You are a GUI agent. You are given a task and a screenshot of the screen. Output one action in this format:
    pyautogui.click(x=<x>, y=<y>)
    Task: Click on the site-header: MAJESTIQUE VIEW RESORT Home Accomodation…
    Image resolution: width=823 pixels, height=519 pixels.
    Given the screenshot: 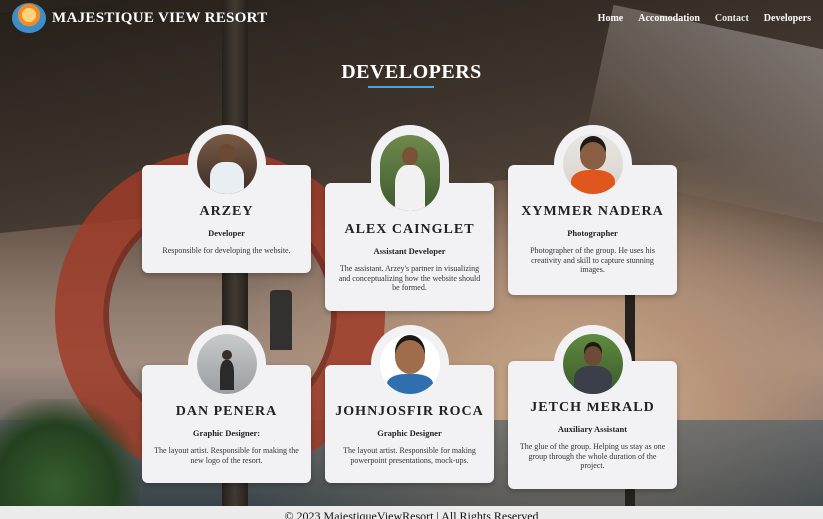 What is the action you would take?
    pyautogui.click(x=411, y=18)
    